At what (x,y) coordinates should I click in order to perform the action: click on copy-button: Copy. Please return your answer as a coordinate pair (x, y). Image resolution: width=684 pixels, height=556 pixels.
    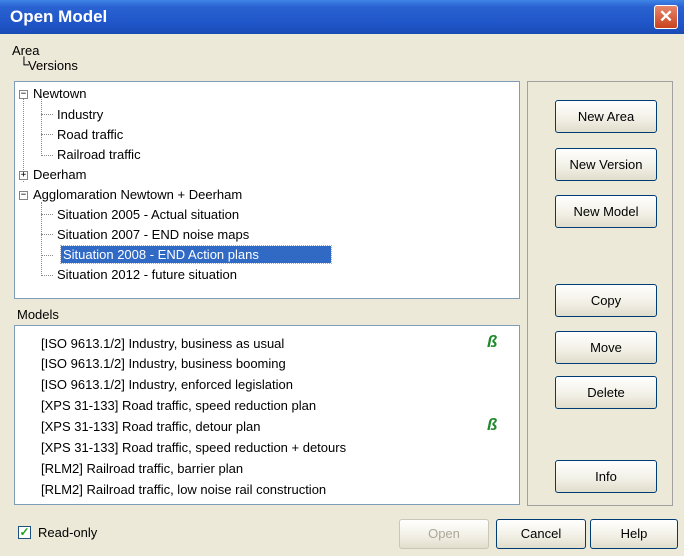
    Looking at the image, I should click on (606, 300).